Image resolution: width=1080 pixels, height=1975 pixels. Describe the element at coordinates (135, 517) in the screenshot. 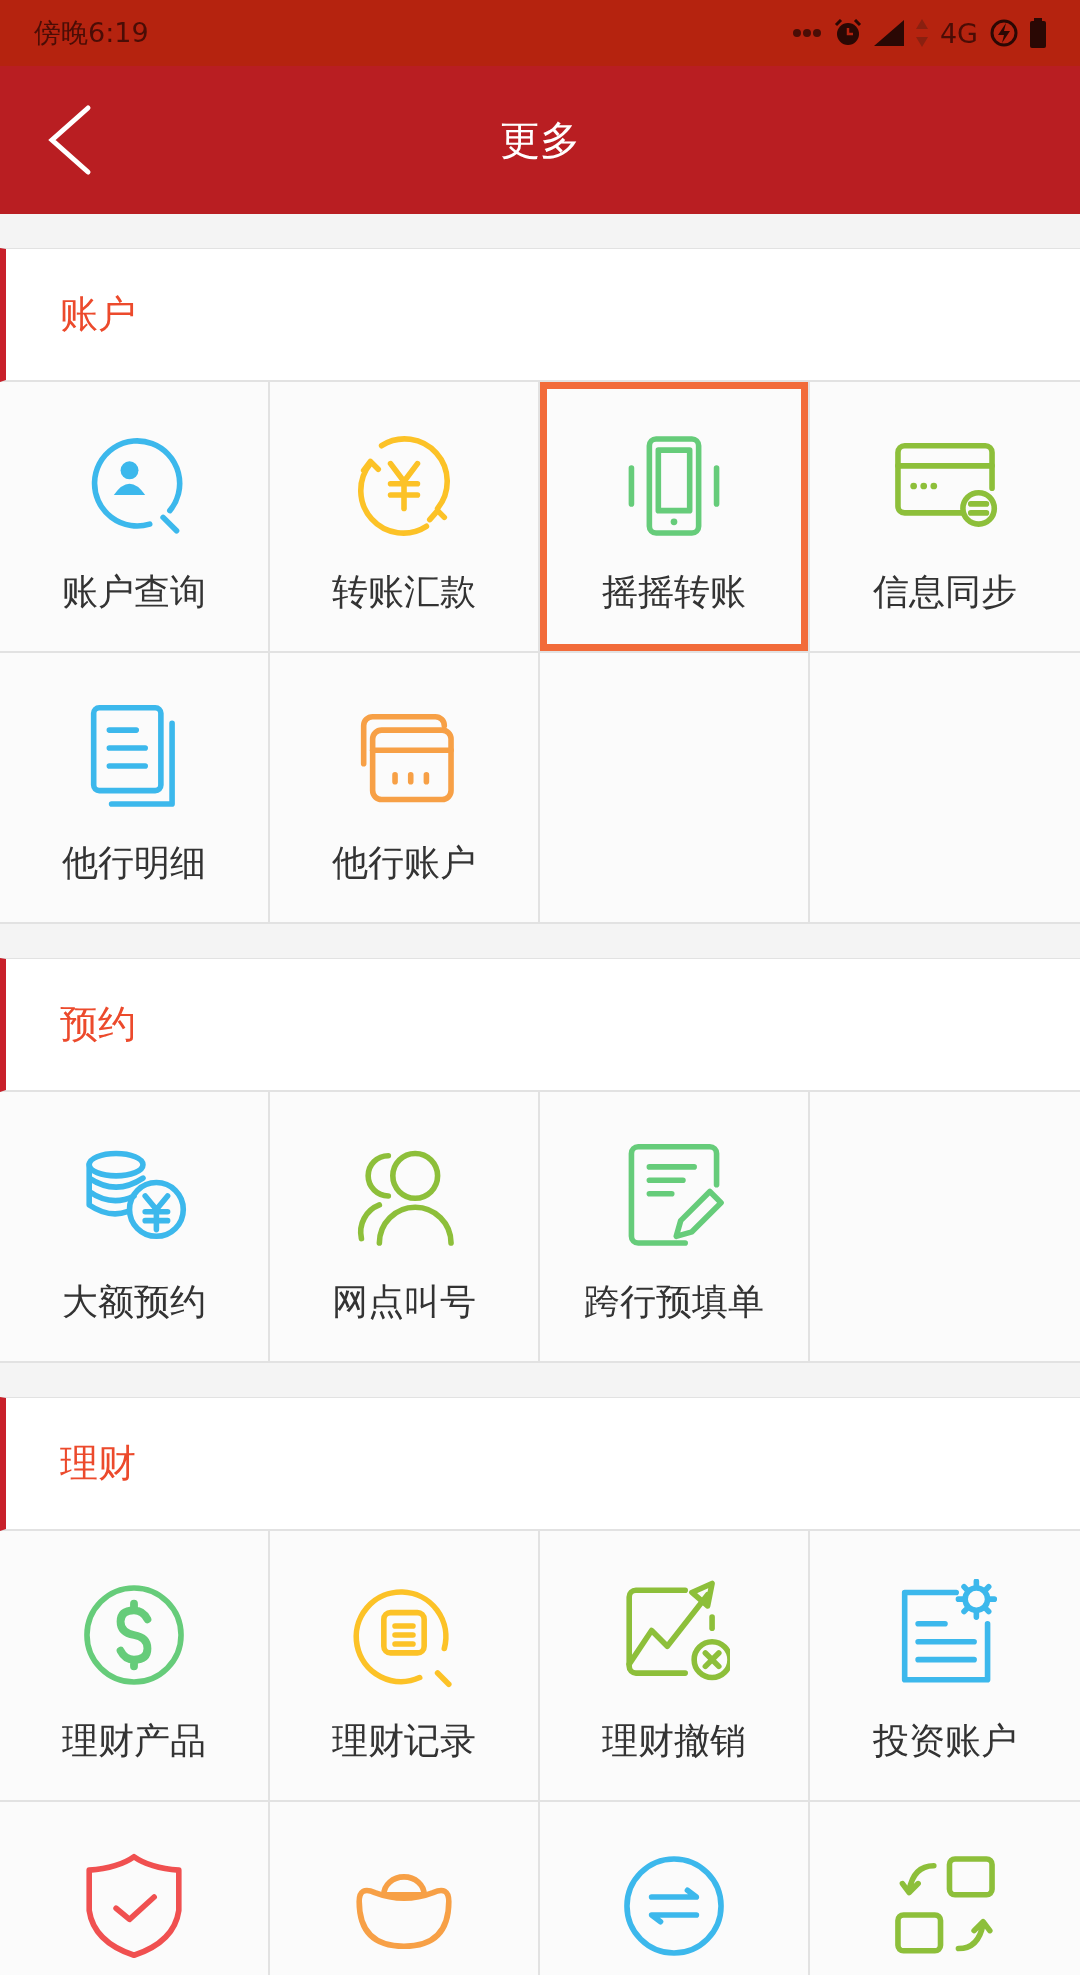

I see `menu-item: 账户查询` at that location.